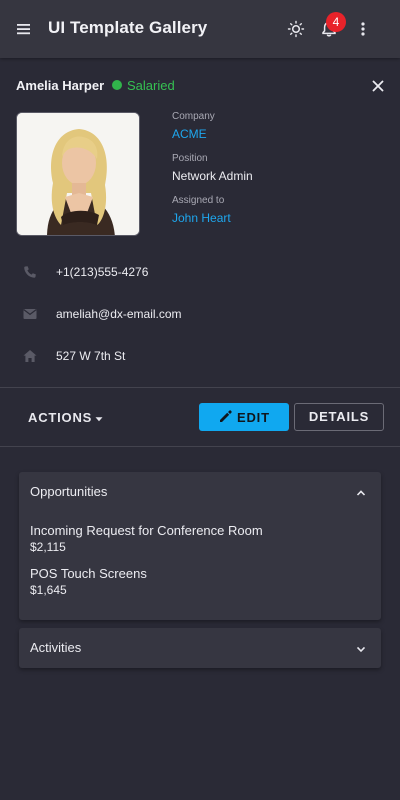  Describe the element at coordinates (30, 356) in the screenshot. I see `home-icon` at that location.